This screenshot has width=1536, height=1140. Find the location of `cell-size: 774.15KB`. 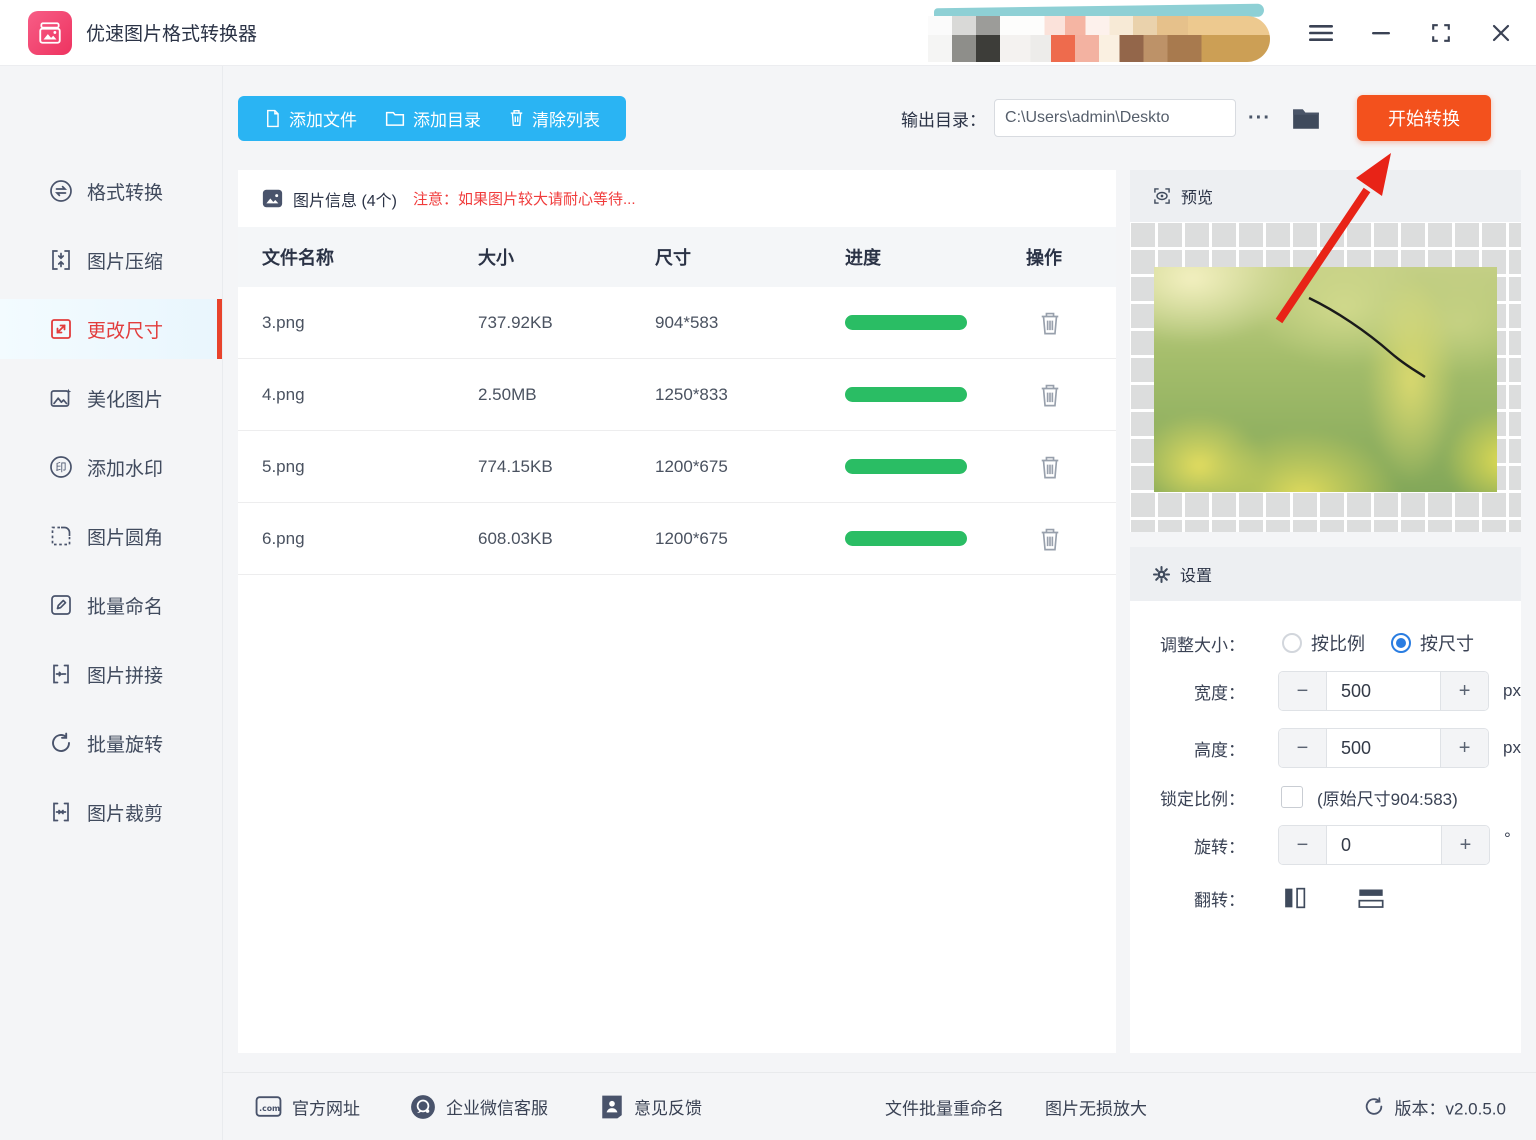

cell-size: 774.15KB is located at coordinates (515, 466).